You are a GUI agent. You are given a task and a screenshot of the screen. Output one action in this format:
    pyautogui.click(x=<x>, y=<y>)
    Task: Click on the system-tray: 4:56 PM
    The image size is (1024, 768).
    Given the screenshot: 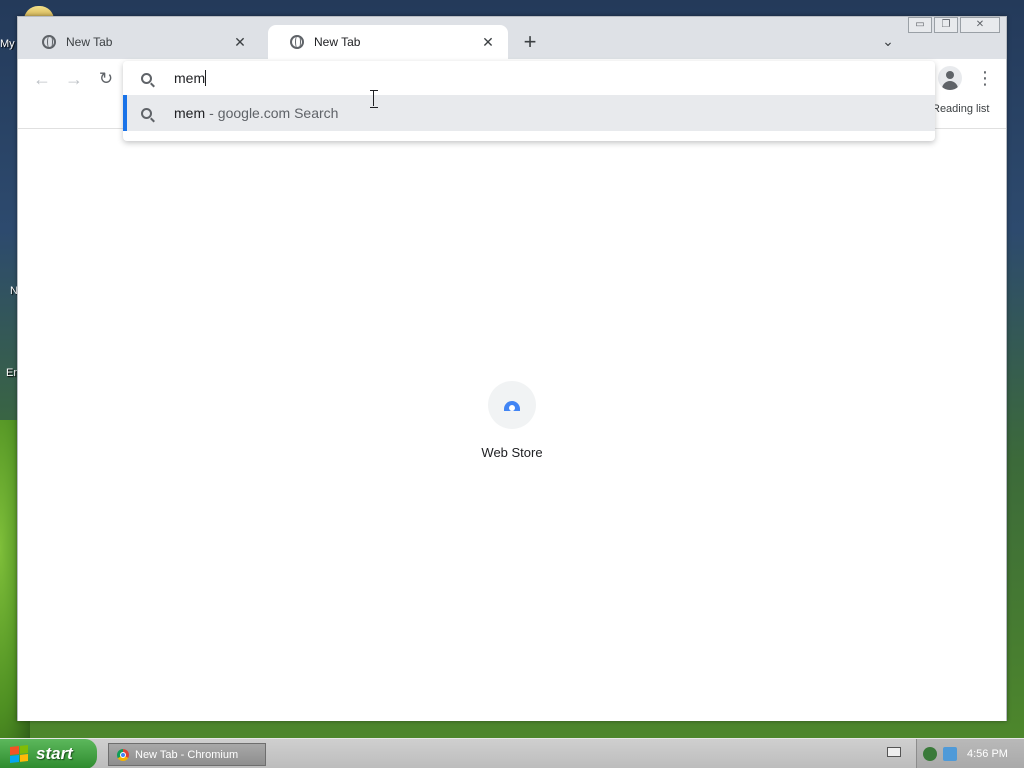 What is the action you would take?
    pyautogui.click(x=970, y=753)
    